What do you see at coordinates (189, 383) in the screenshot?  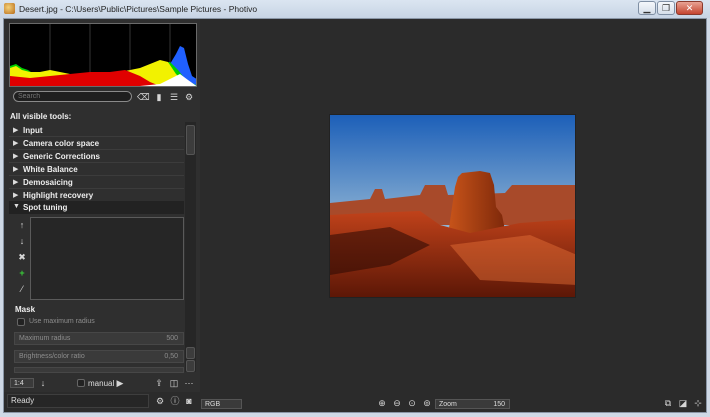 I see `more-icon: ⋯` at bounding box center [189, 383].